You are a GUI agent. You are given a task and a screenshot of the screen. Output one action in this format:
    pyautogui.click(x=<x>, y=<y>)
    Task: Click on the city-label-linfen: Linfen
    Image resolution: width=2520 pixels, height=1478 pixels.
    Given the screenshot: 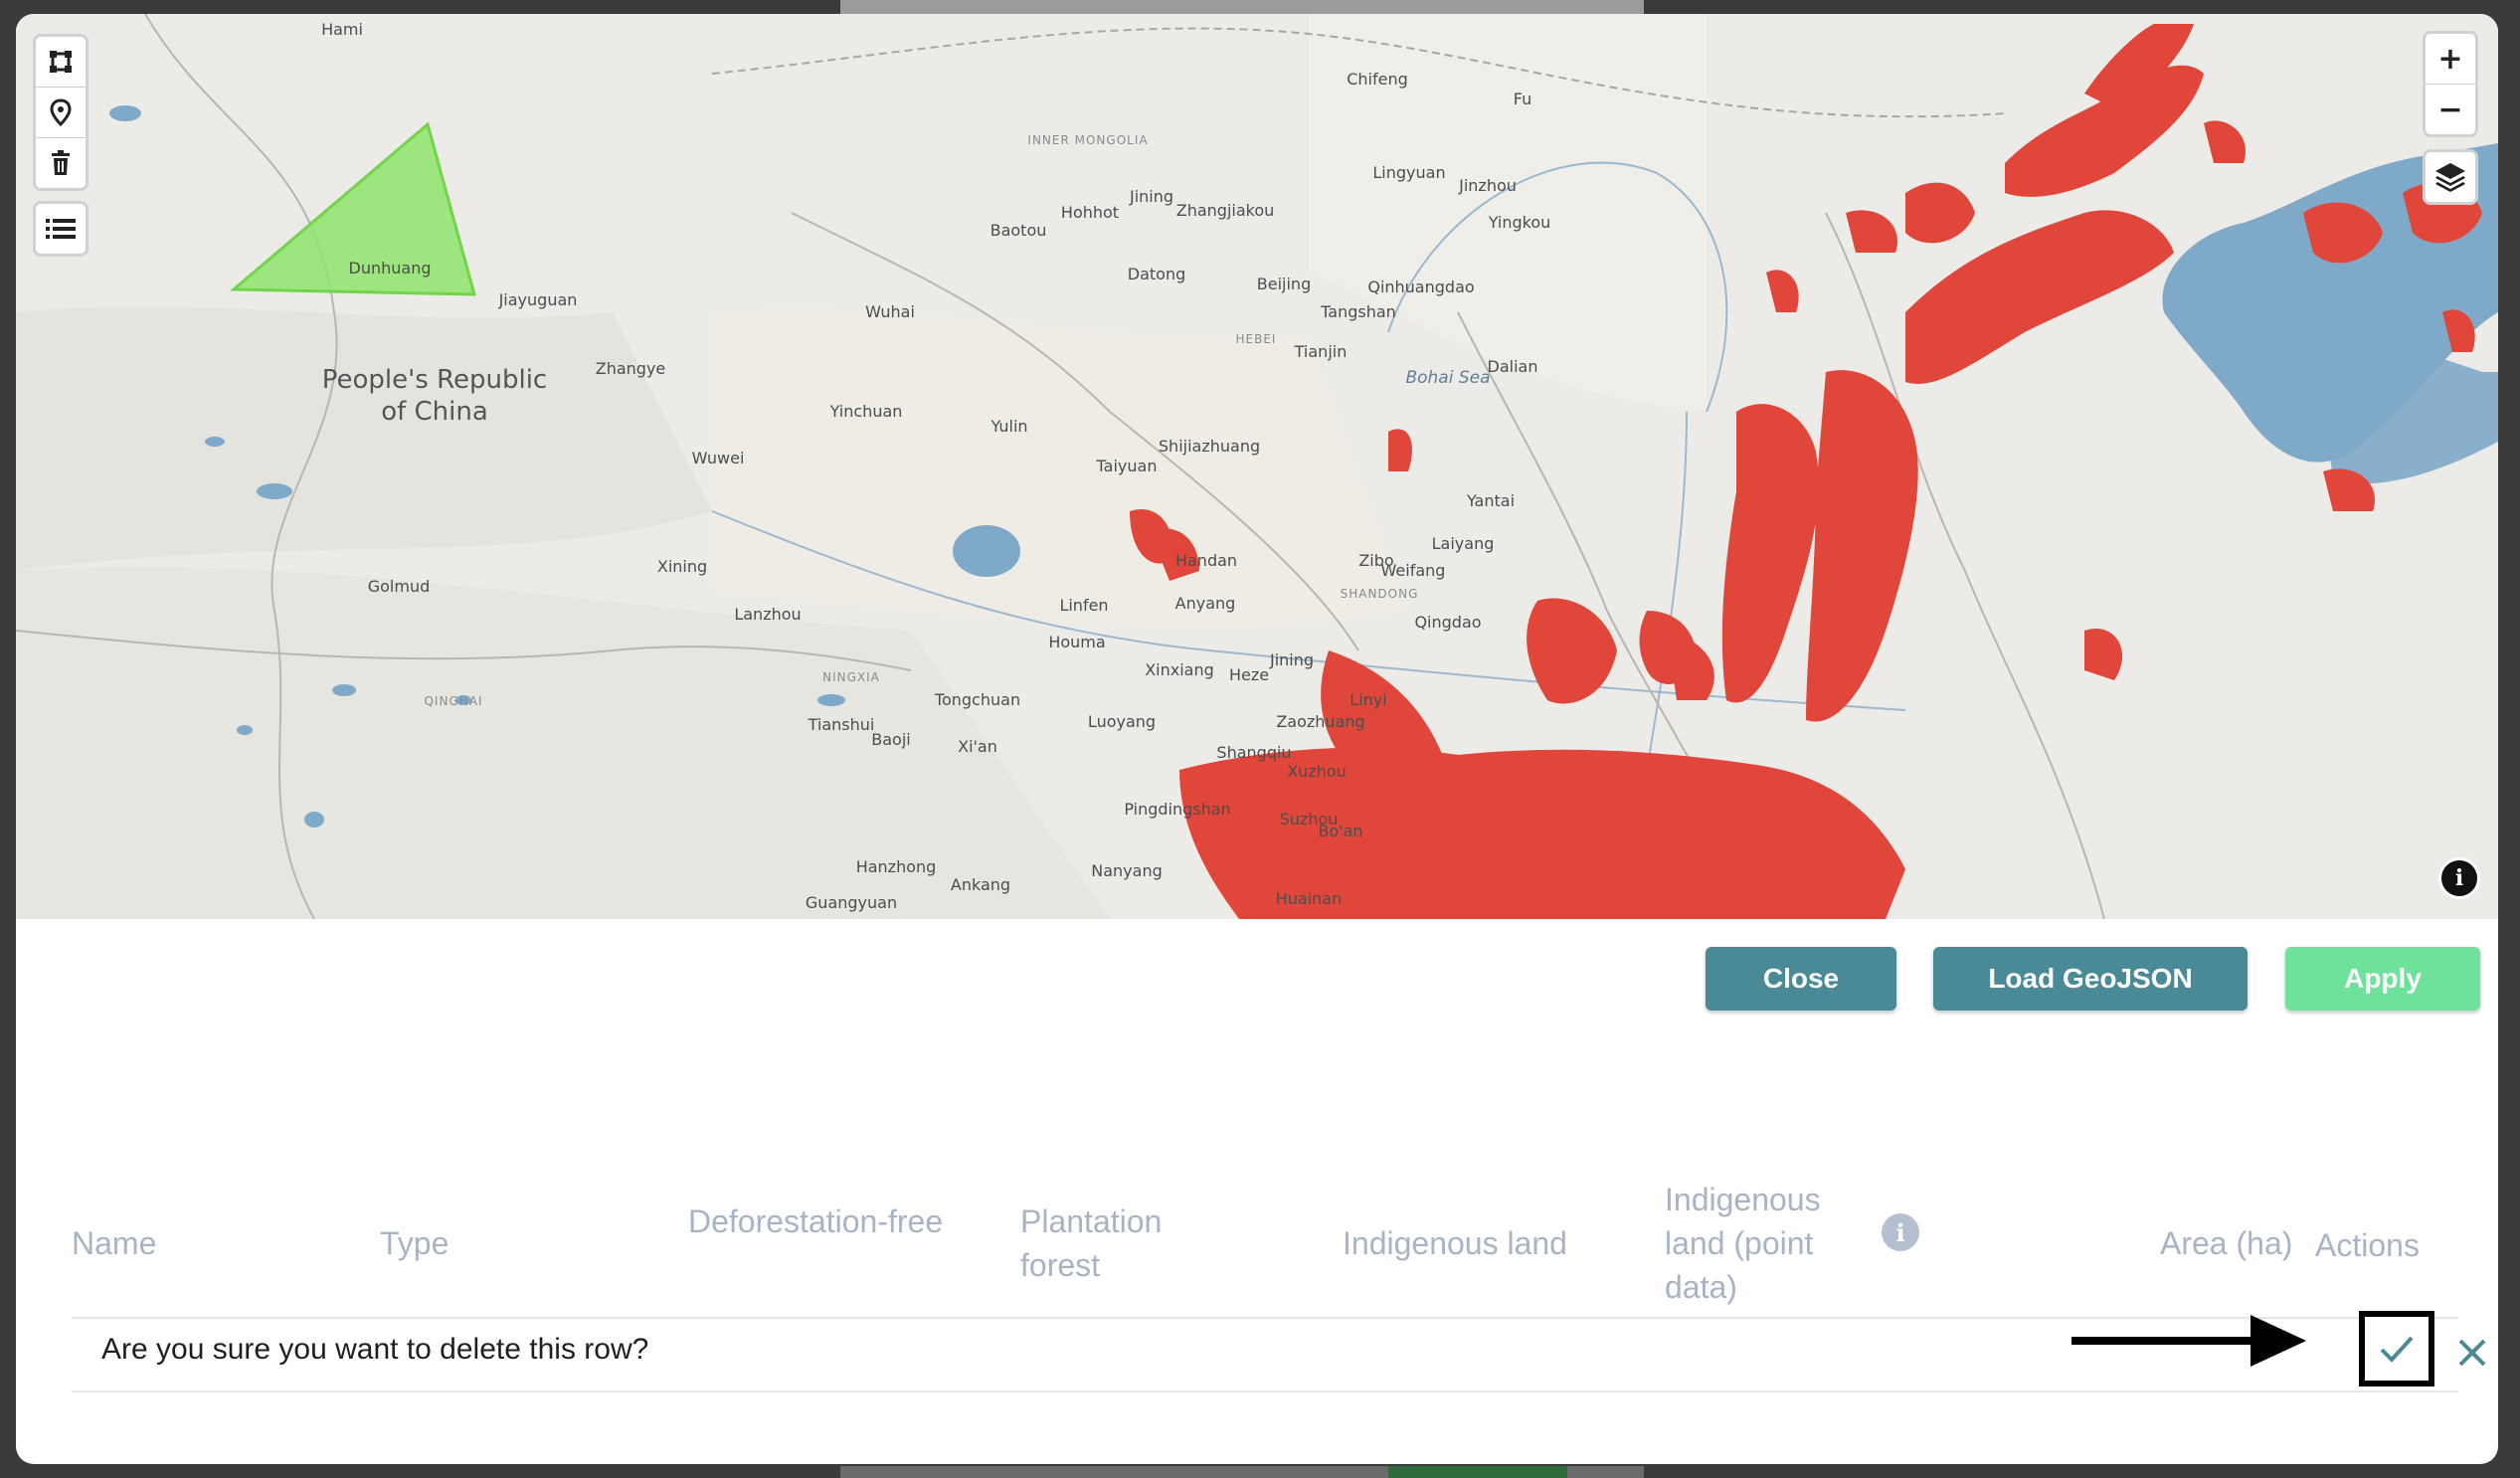 What is the action you would take?
    pyautogui.click(x=1084, y=605)
    